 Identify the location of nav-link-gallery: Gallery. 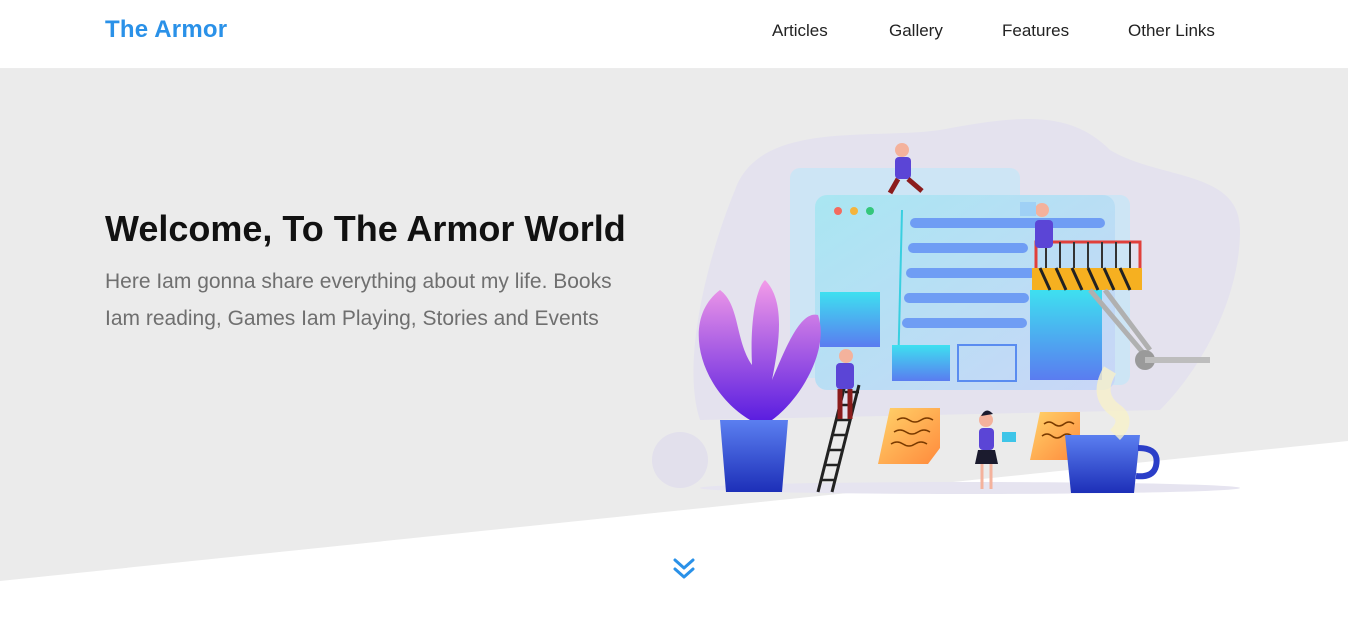
(916, 31).